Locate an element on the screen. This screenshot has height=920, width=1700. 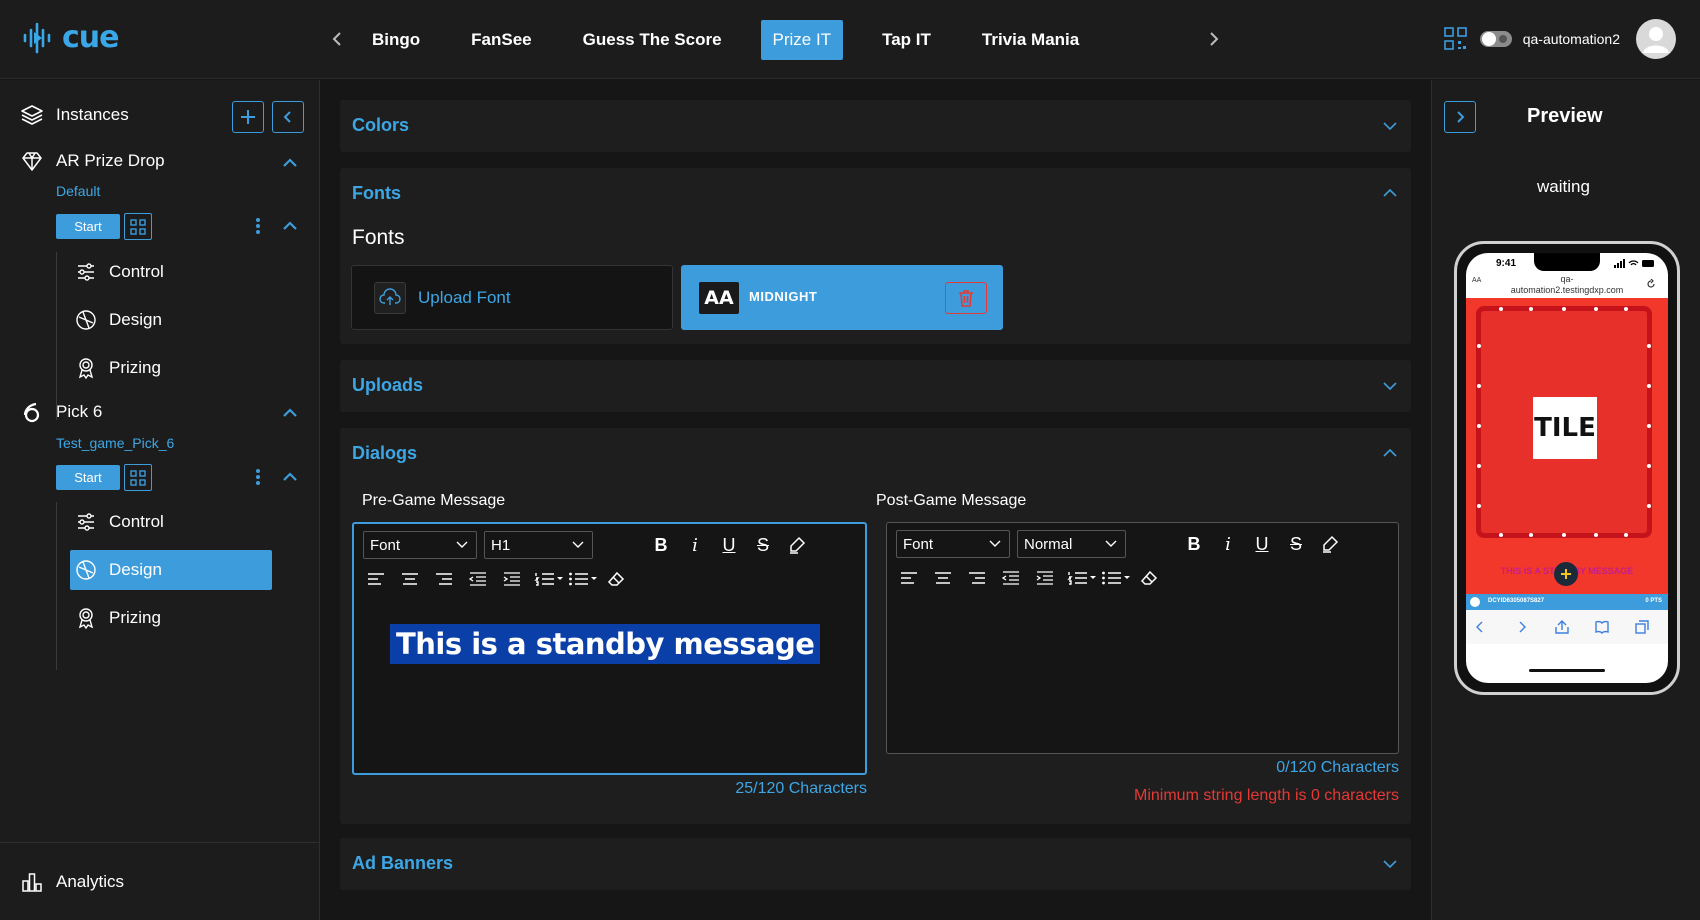
url-bar: qa- automation2.testingdxp.com is located at coordinates (1567, 285).